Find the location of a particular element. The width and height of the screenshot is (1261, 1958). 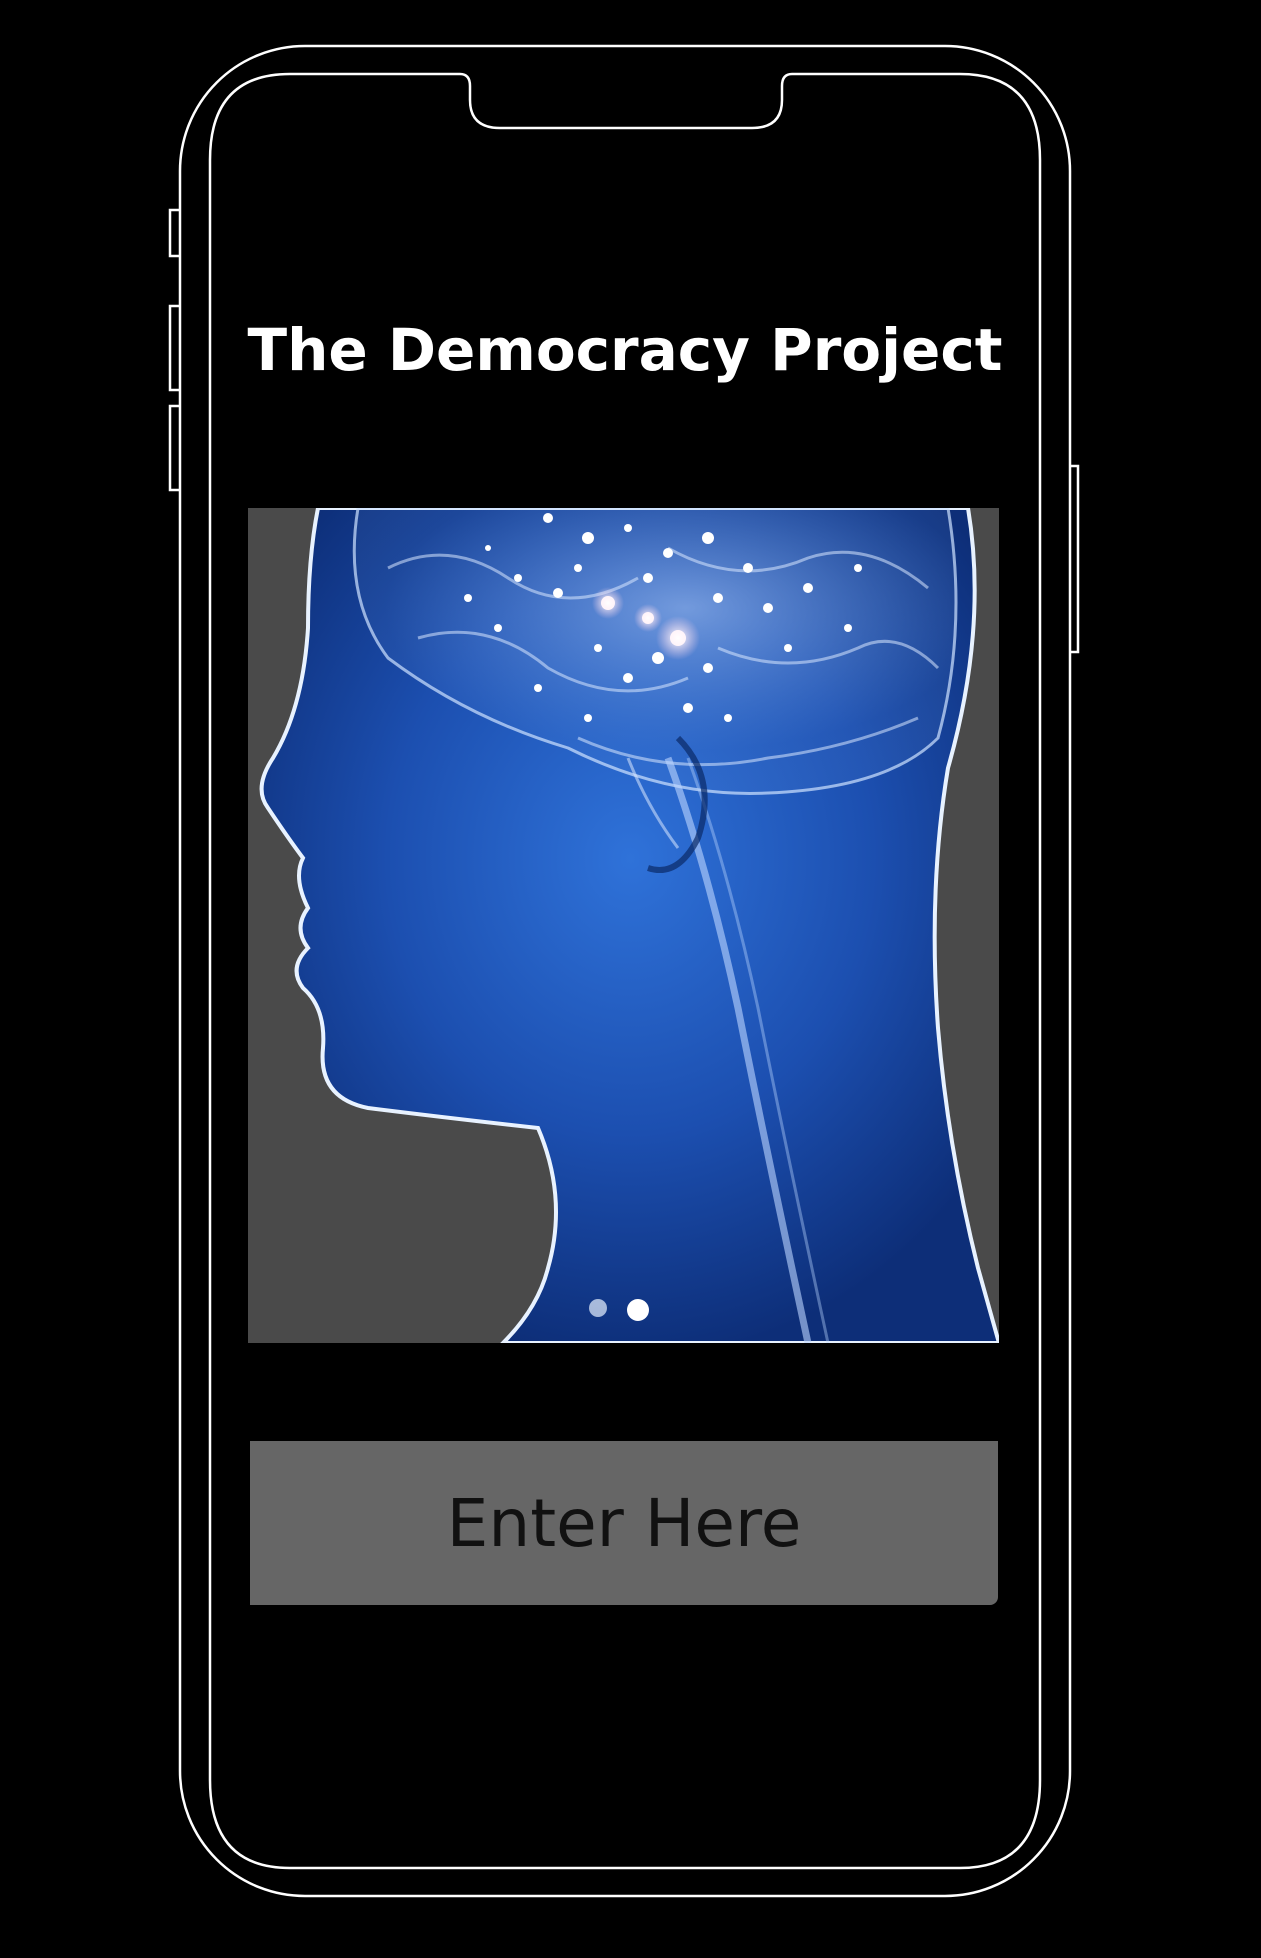

app-title: The Democracy Project is located at coordinates (625, 350).